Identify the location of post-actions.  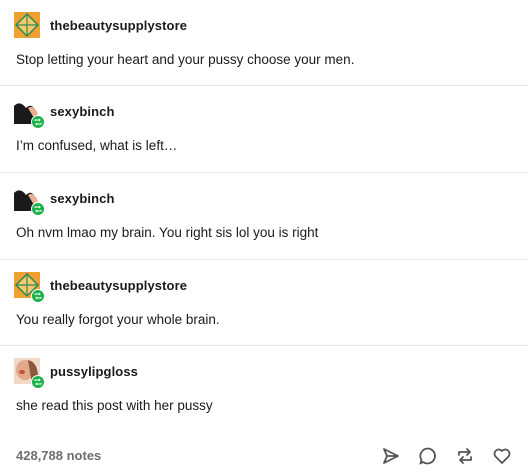
(440, 456).